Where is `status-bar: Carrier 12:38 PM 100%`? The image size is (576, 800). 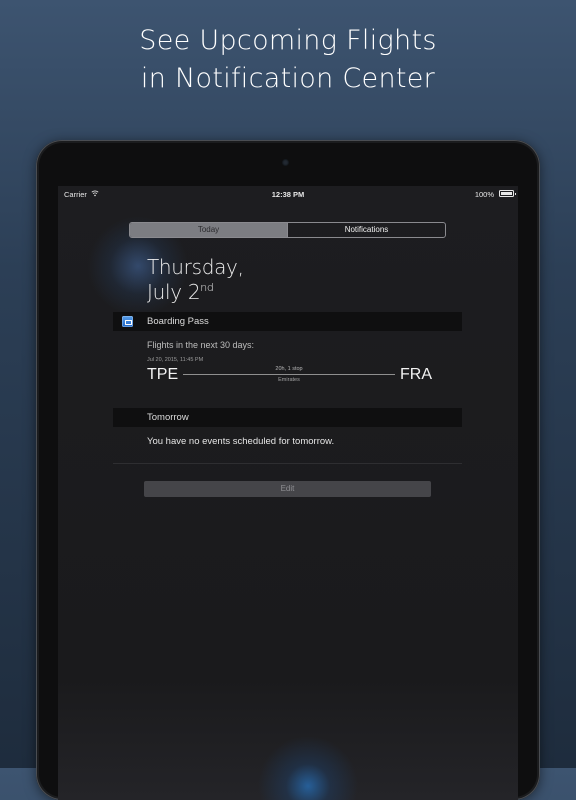 status-bar: Carrier 12:38 PM 100% is located at coordinates (288, 194).